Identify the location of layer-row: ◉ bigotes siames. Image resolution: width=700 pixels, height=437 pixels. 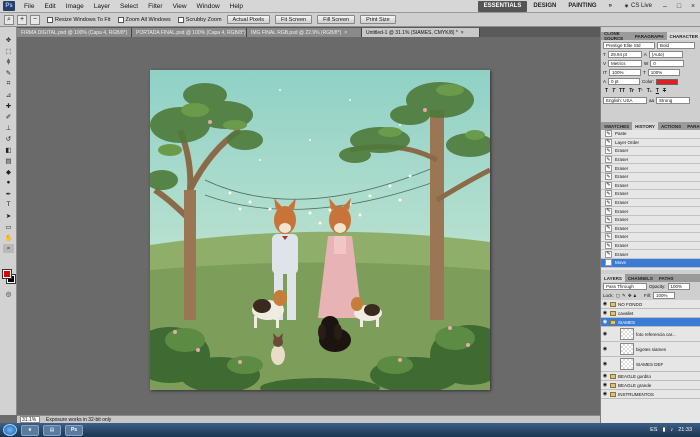
(650, 349).